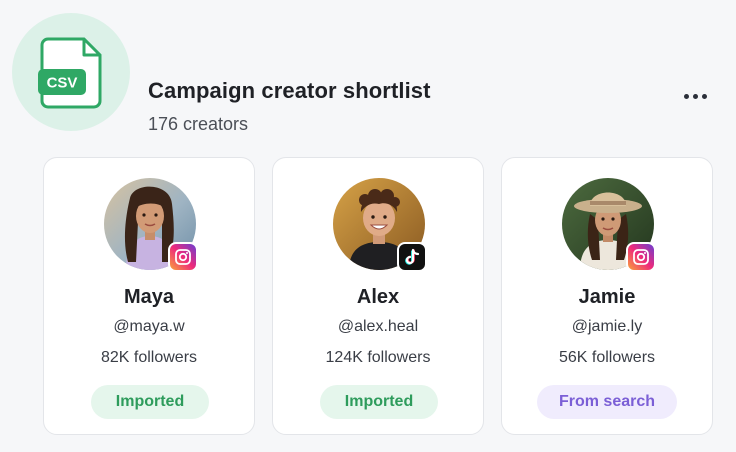  I want to click on follower-count: 124K followers, so click(378, 357).